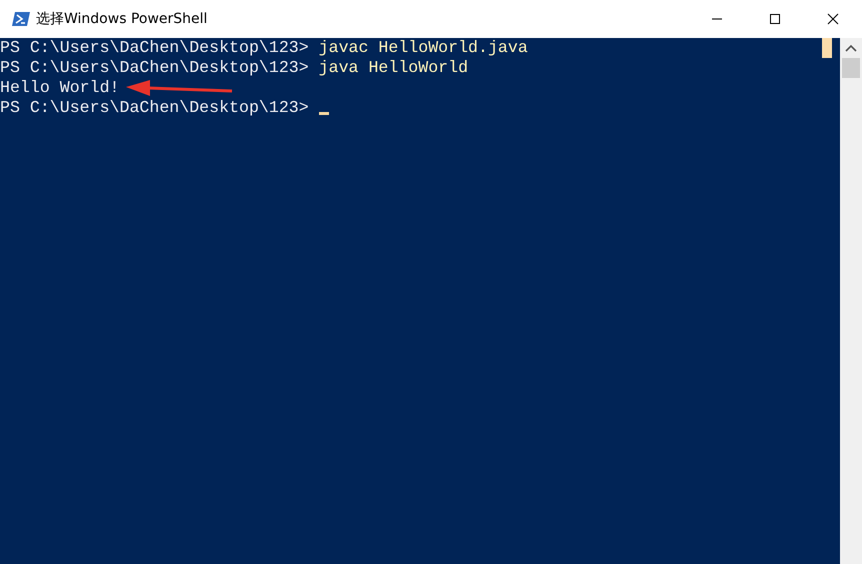 The image size is (862, 564). What do you see at coordinates (827, 48) in the screenshot?
I see `scroll-marker` at bounding box center [827, 48].